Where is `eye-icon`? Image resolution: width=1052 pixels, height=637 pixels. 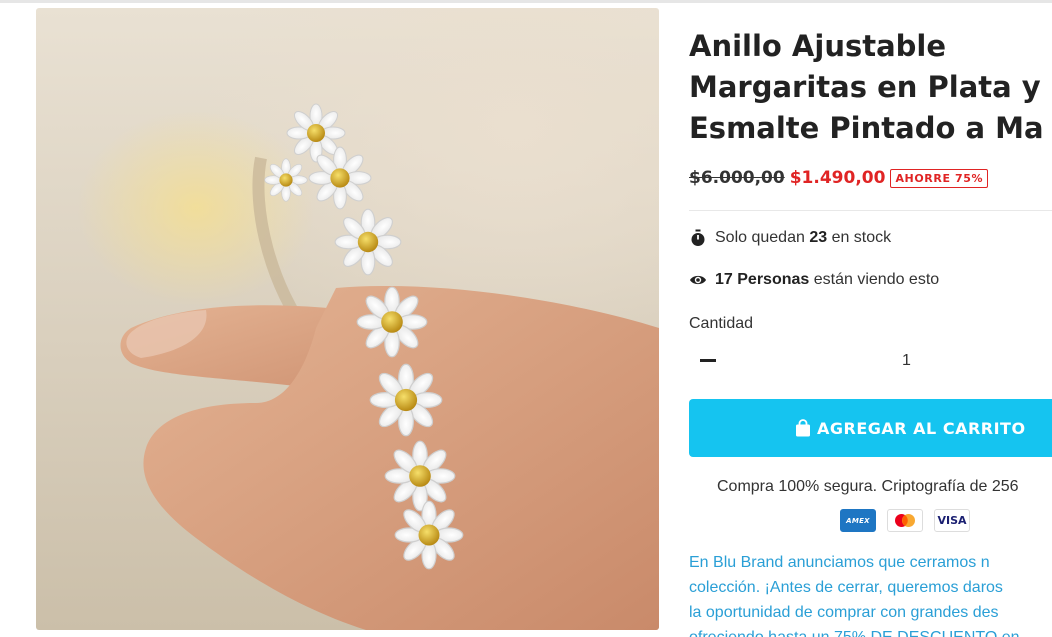 eye-icon is located at coordinates (698, 280).